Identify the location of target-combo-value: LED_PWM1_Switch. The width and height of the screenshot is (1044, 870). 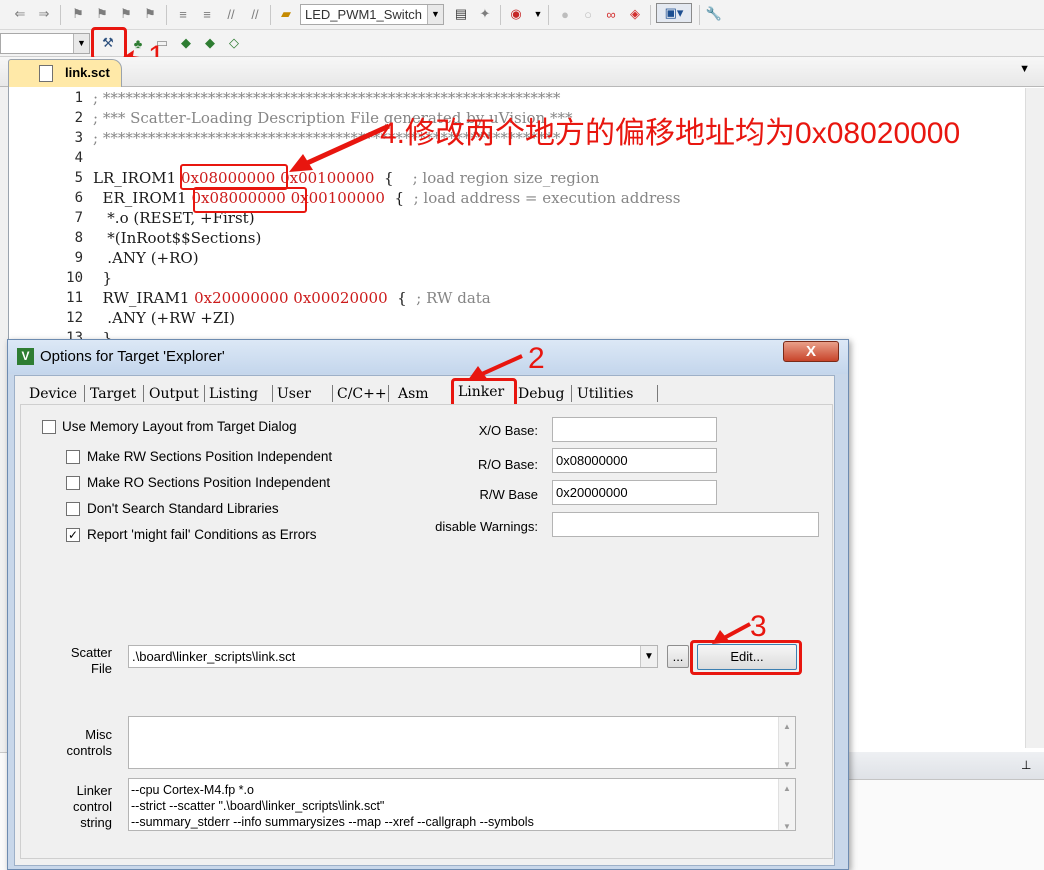
(364, 14).